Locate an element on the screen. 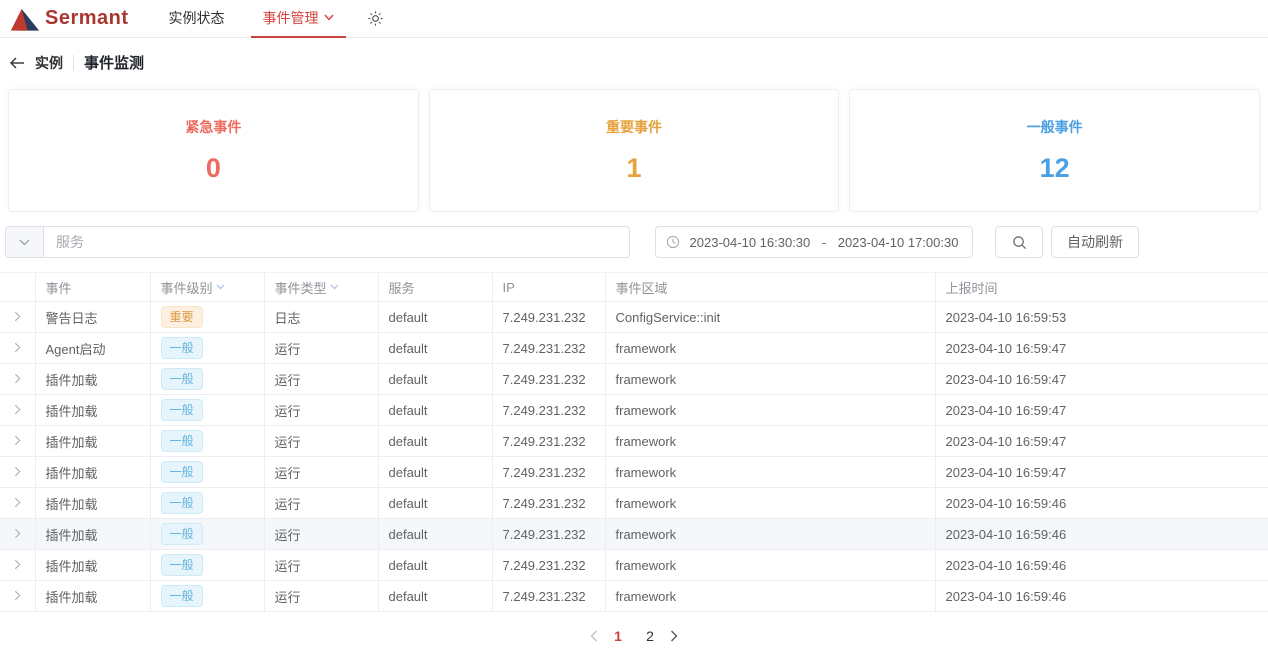 This screenshot has height=660, width=1268. breadcrumb: 实例 事件监测 is located at coordinates (634, 58).